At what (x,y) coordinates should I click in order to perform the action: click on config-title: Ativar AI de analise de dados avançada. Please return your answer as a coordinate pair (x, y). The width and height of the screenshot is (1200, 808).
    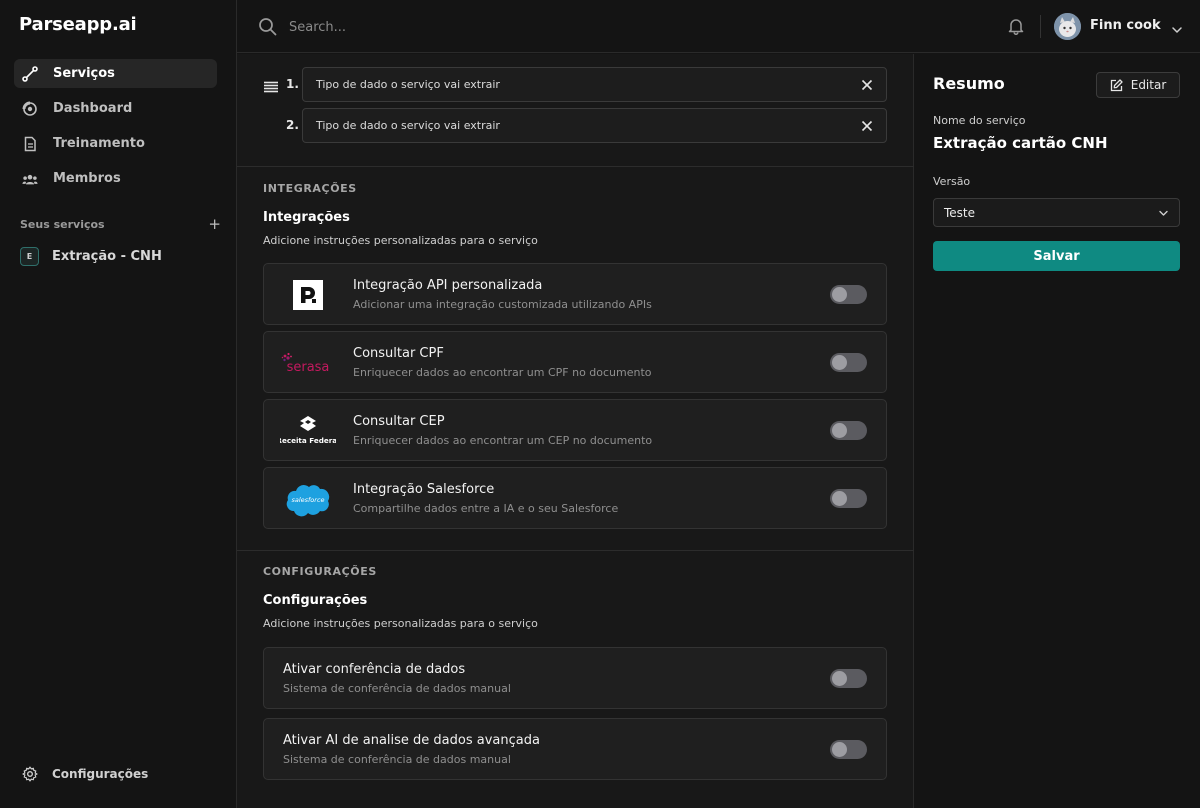
    Looking at the image, I should click on (411, 740).